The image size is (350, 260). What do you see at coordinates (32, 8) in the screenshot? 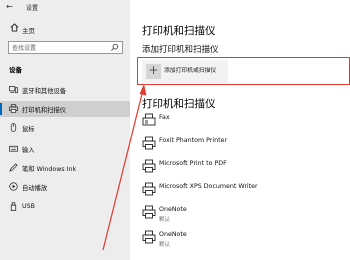
I see `app-title: 设置` at bounding box center [32, 8].